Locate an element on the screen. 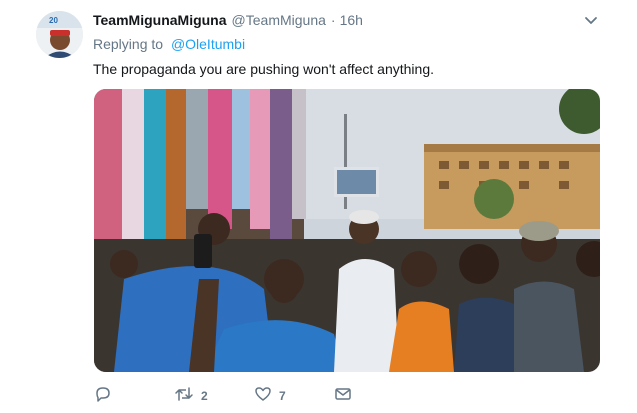 The image size is (637, 413). envelope-icon is located at coordinates (343, 396).